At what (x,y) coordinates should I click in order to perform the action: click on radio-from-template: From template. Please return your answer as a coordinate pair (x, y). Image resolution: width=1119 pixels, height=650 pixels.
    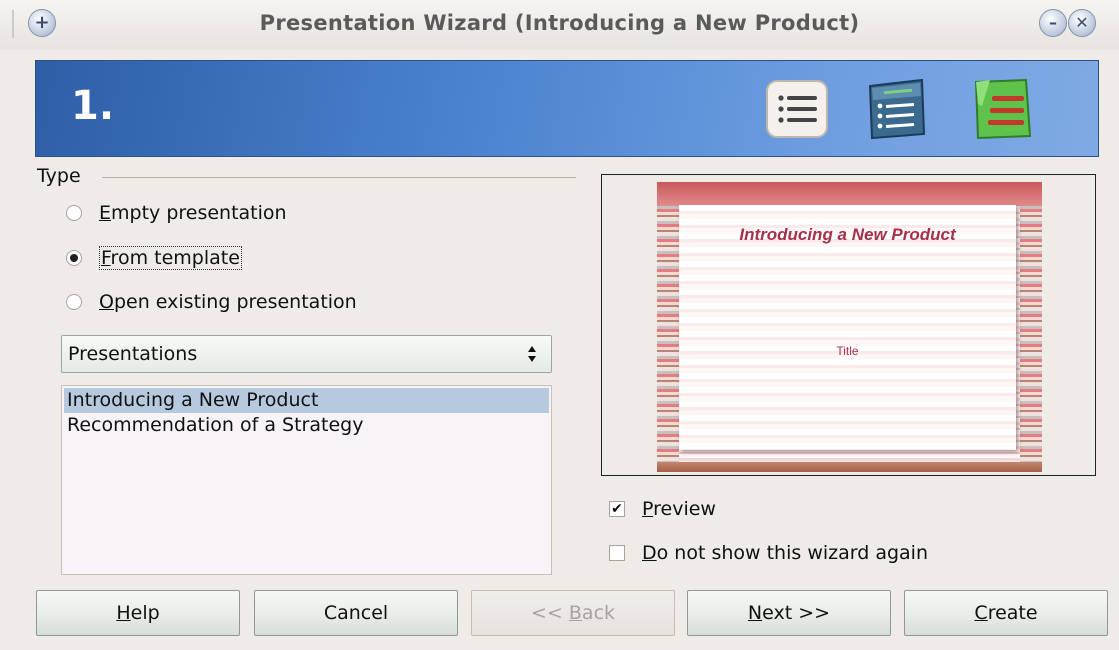
    Looking at the image, I should click on (154, 258).